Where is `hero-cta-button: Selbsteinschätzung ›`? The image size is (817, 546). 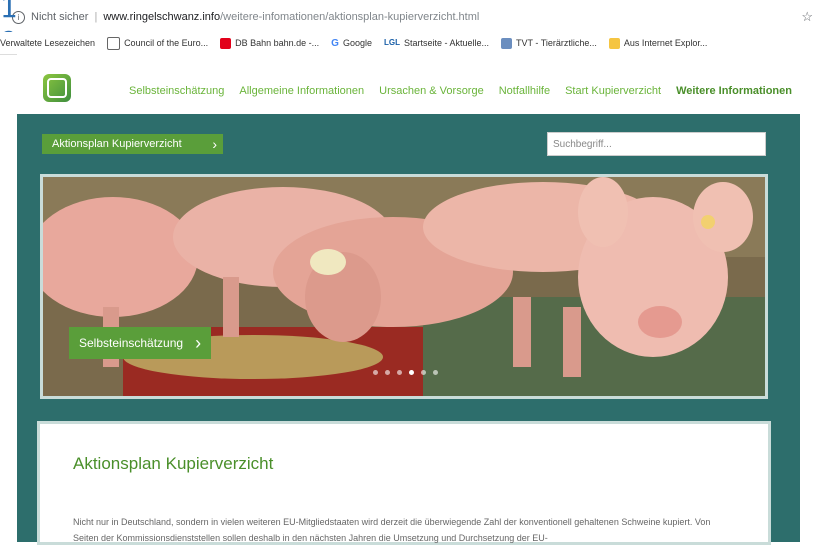 hero-cta-button: Selbsteinschätzung › is located at coordinates (140, 343).